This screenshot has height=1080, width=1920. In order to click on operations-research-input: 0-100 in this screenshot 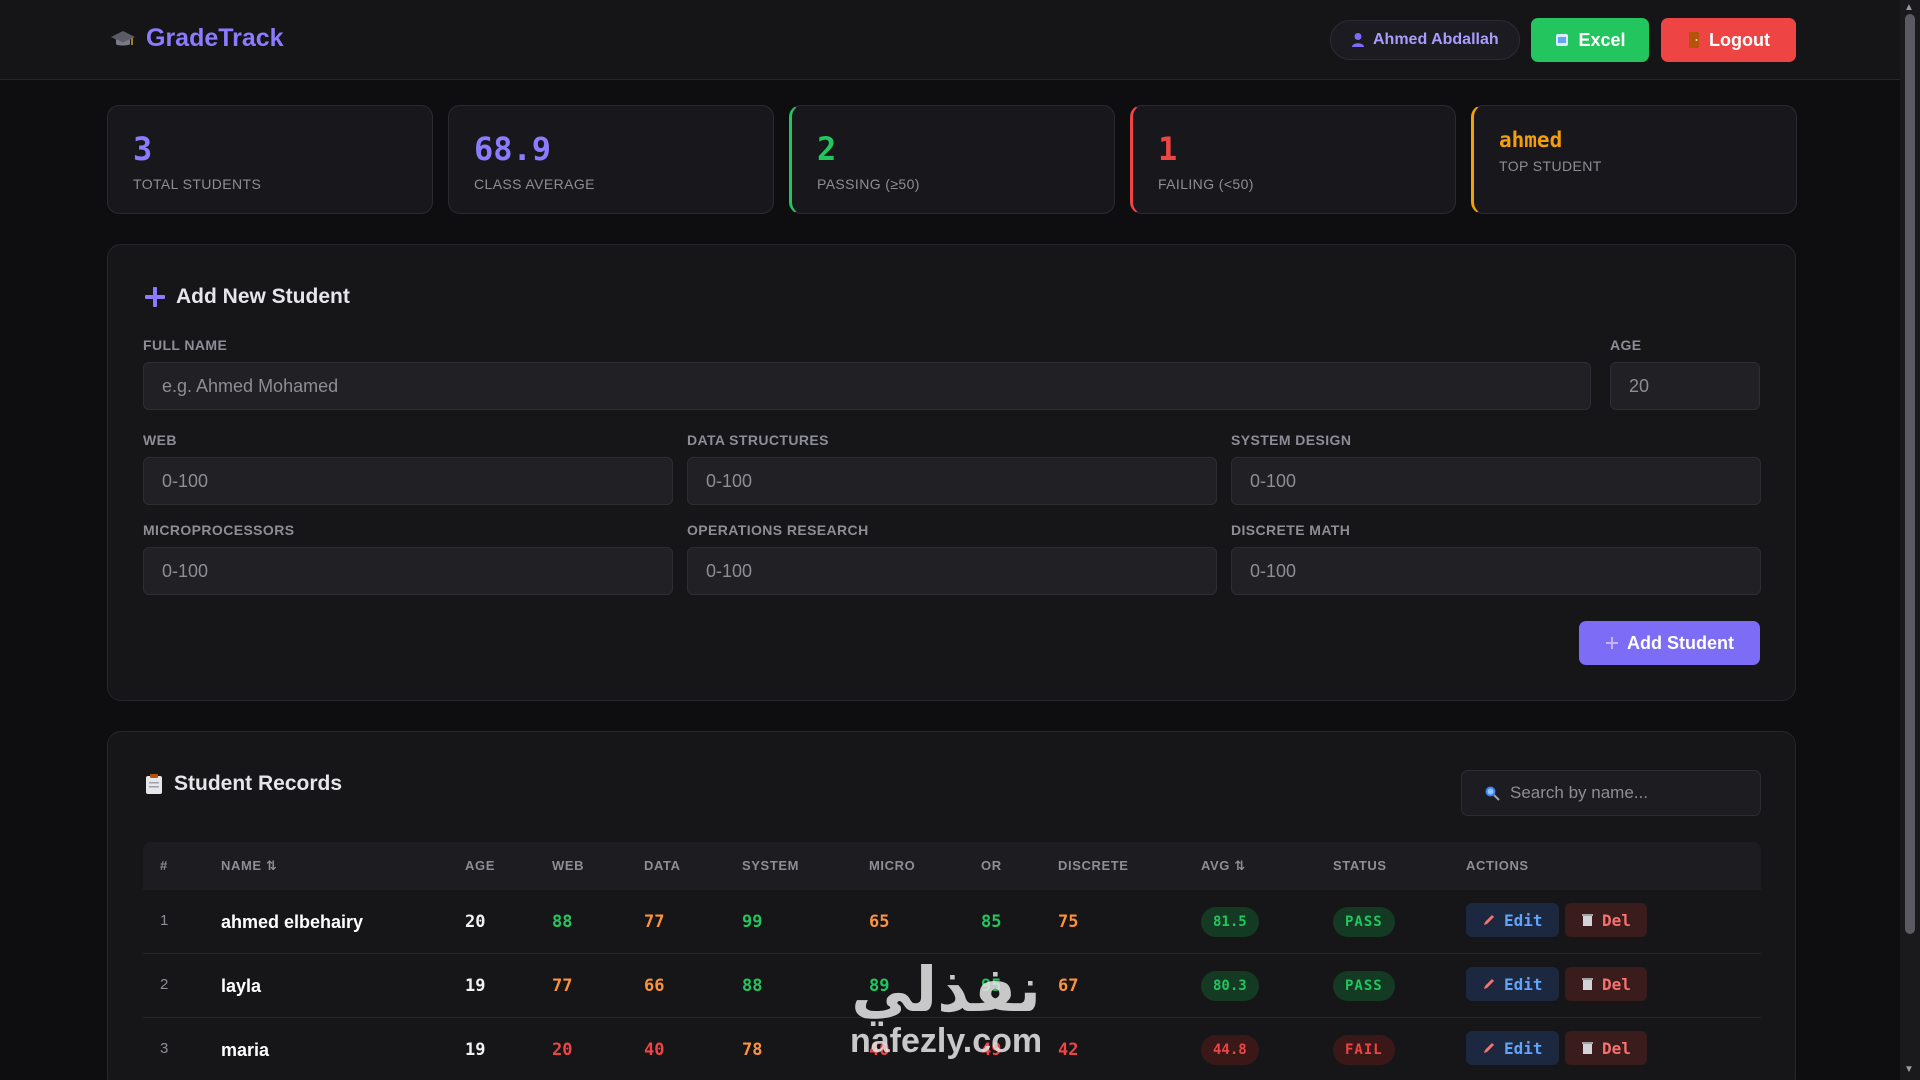, I will do `click(952, 571)`.